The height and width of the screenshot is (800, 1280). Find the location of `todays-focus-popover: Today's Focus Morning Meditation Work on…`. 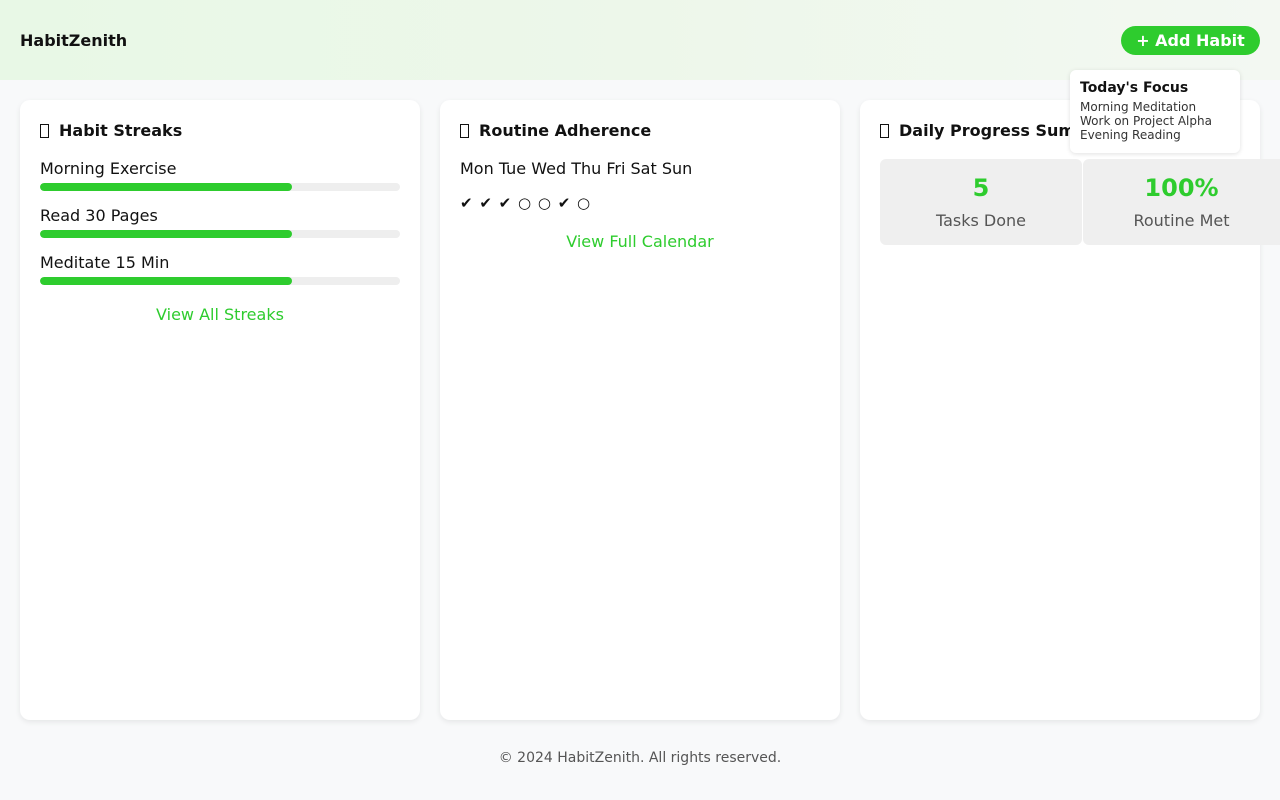

todays-focus-popover: Today's Focus Morning Meditation Work on… is located at coordinates (1155, 111).